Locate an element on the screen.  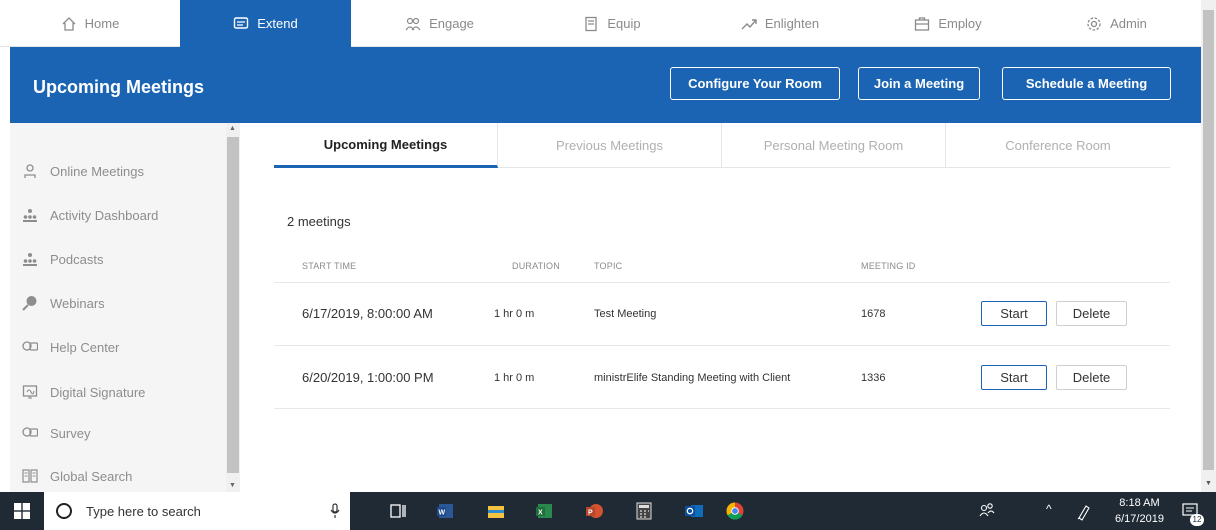
sidebar-item-survey: Survey is located at coordinates (56, 433).